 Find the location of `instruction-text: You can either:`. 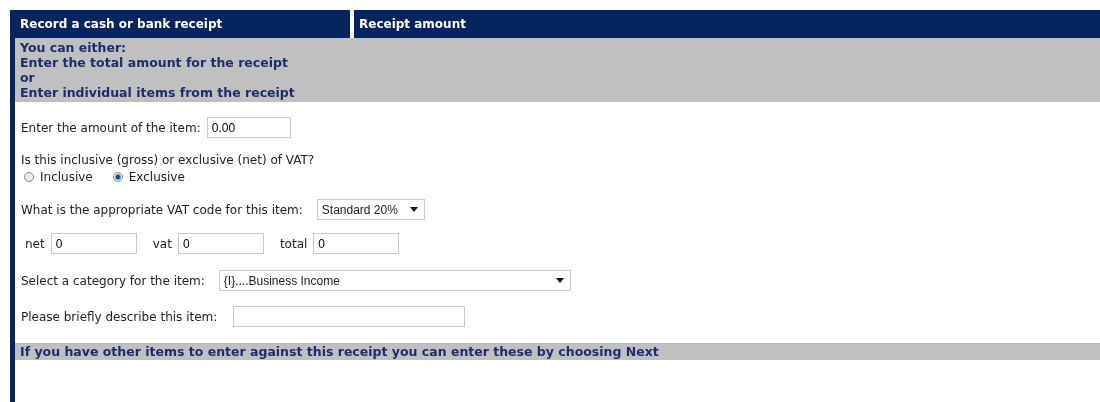

instruction-text: You can either: is located at coordinates (74, 47).